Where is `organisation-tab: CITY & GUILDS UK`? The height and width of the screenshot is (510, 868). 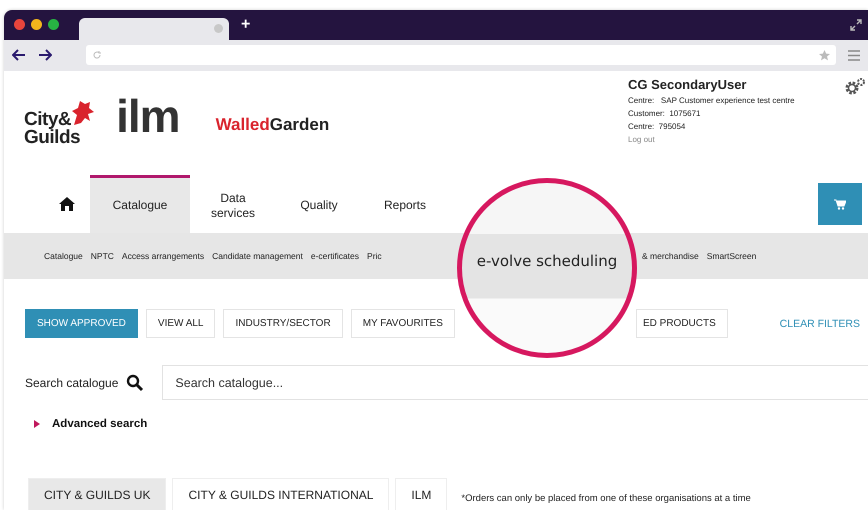
organisation-tab: CITY & GUILDS UK is located at coordinates (97, 494).